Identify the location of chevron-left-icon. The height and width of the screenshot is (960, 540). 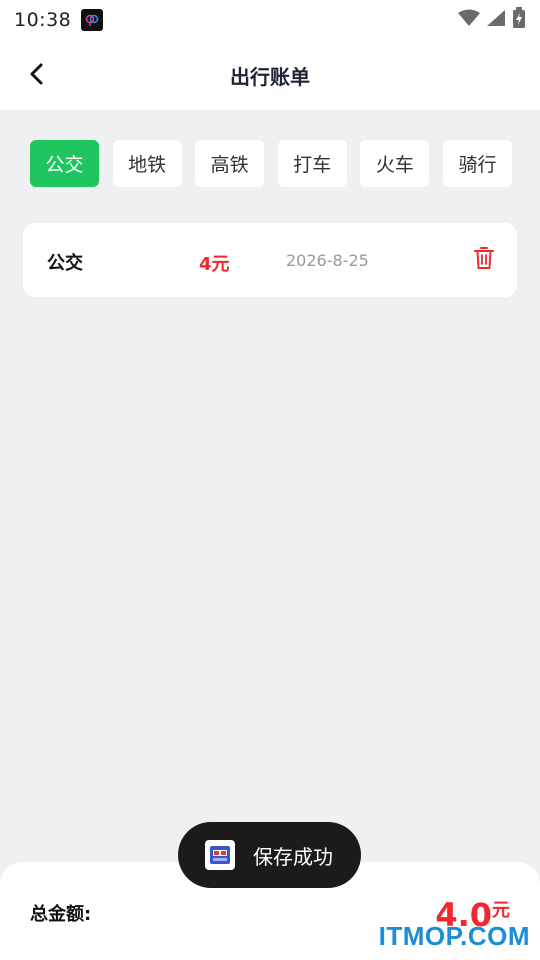
(36, 76).